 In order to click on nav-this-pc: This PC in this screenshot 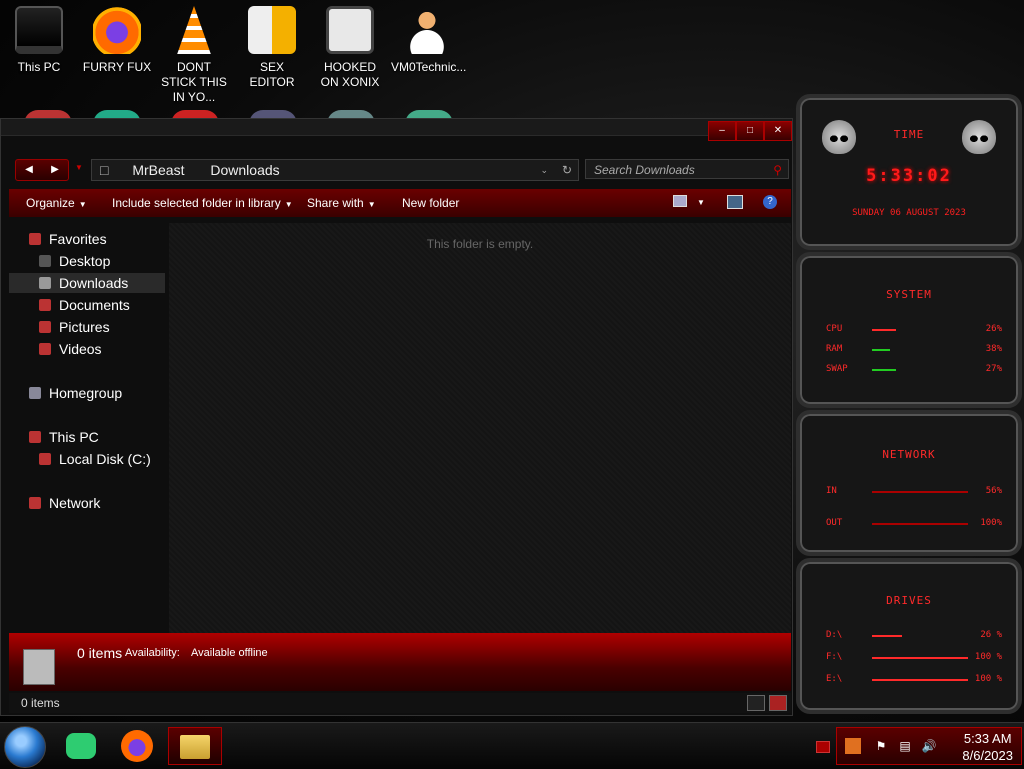, I will do `click(97, 437)`.